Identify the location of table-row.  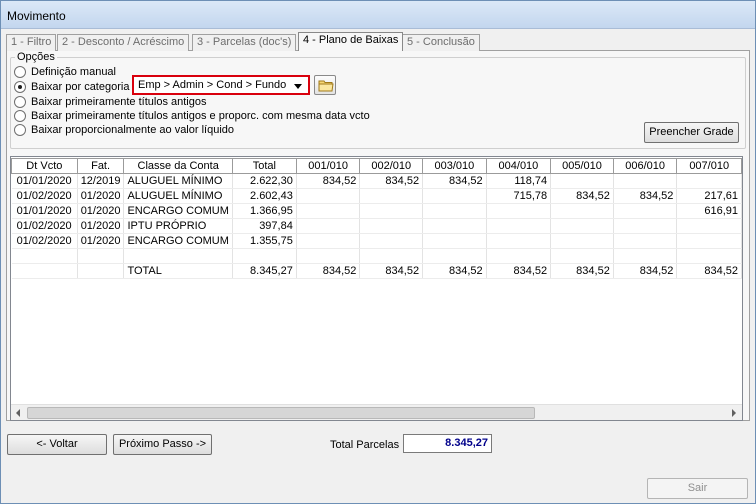
(376, 256).